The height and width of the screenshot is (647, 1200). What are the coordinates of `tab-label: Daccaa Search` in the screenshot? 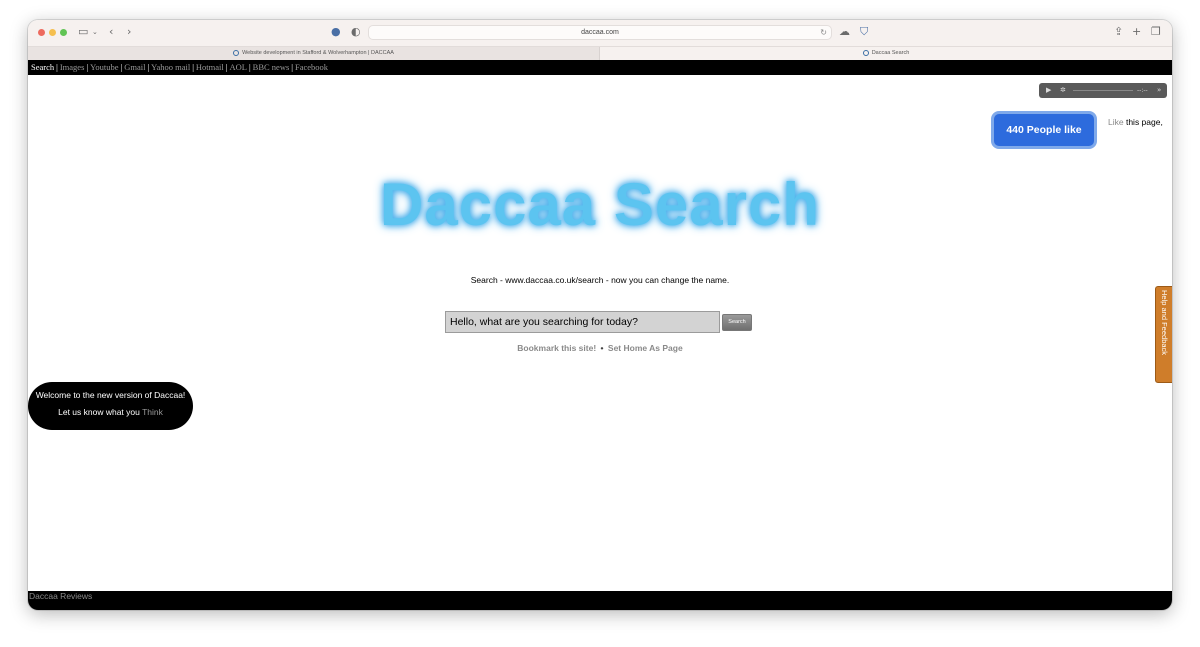 It's located at (890, 53).